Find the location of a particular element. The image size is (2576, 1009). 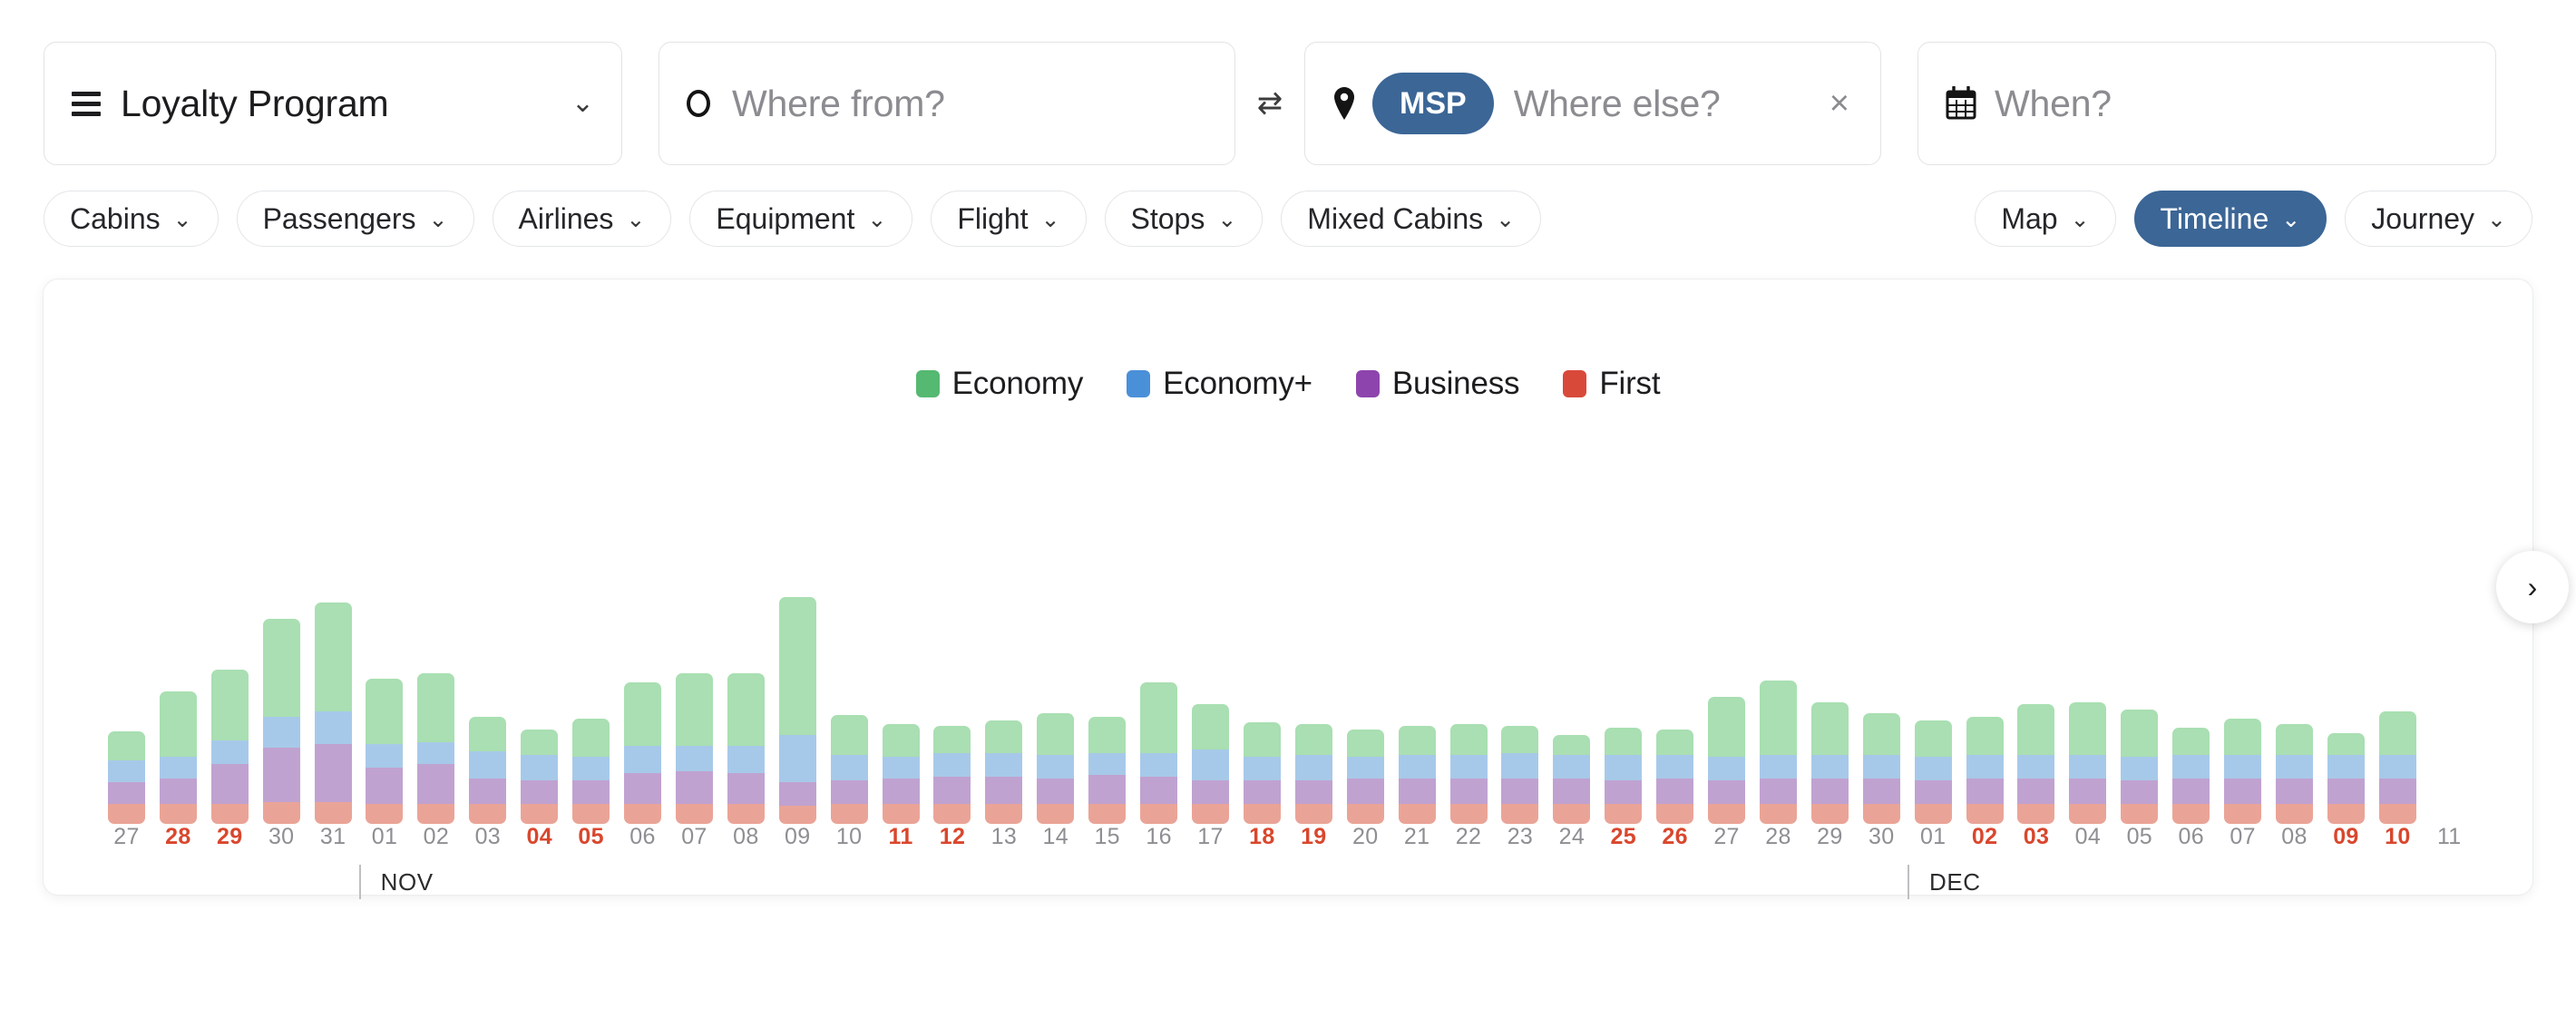

filter-chip-cabins: Cabins ⌄ is located at coordinates (131, 219).